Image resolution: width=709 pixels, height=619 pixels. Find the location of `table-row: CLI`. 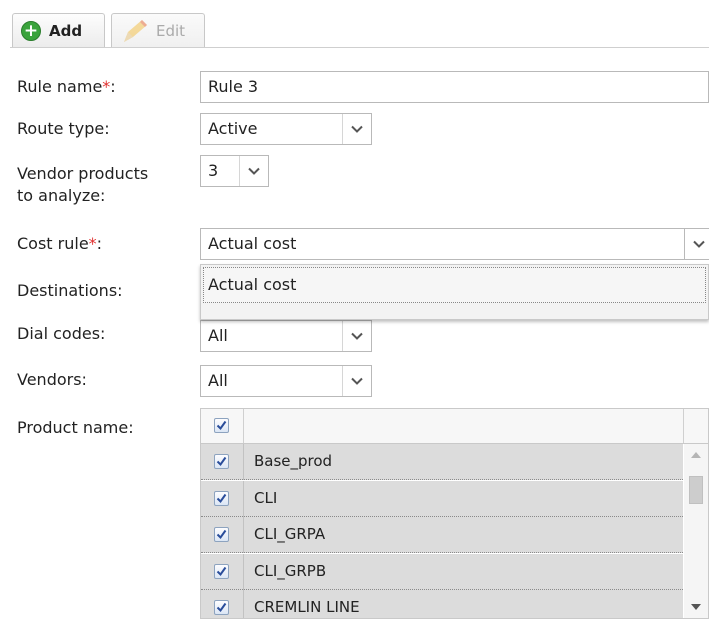

table-row: CLI is located at coordinates (442, 498).